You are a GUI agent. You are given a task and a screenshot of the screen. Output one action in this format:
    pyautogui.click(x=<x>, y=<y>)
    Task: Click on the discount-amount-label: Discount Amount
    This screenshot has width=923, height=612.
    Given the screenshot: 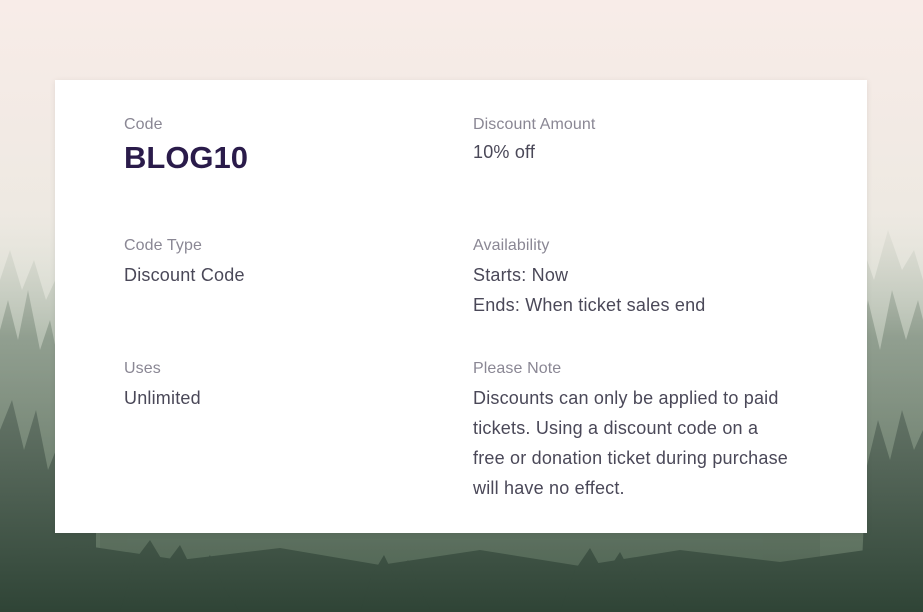 What is the action you would take?
    pyautogui.click(x=534, y=124)
    